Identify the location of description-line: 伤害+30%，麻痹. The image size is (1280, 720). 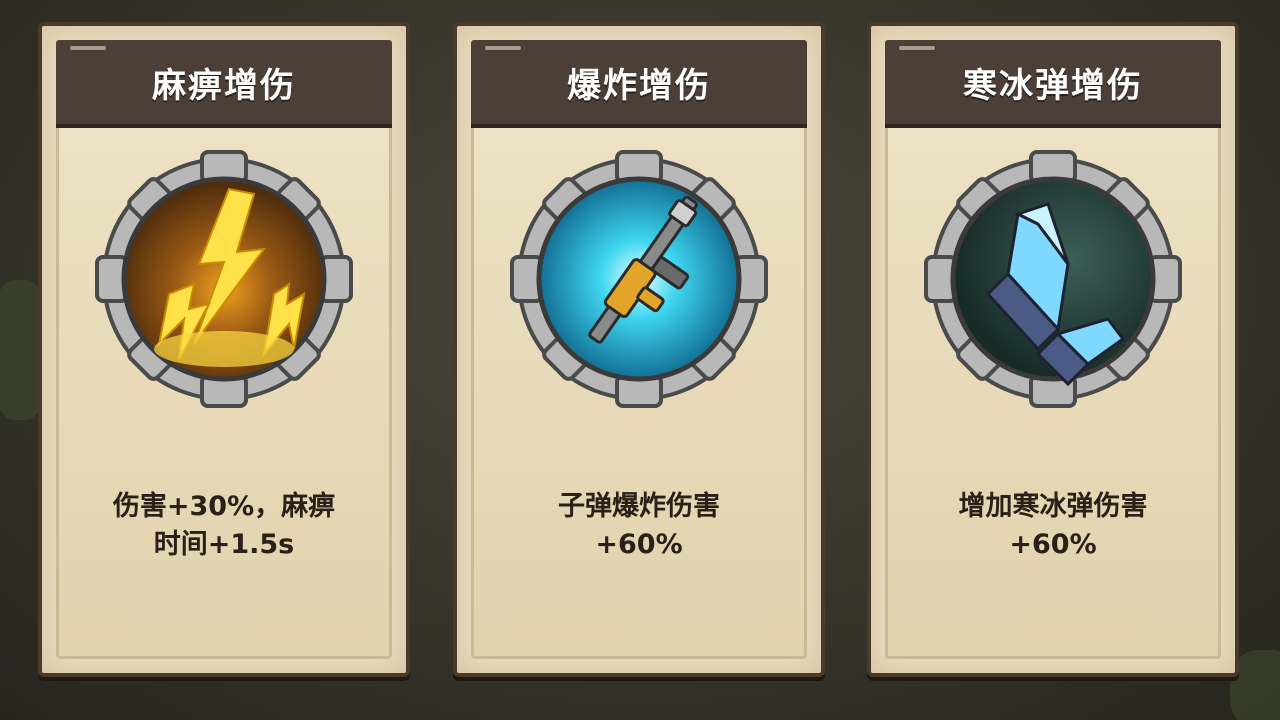
(224, 506).